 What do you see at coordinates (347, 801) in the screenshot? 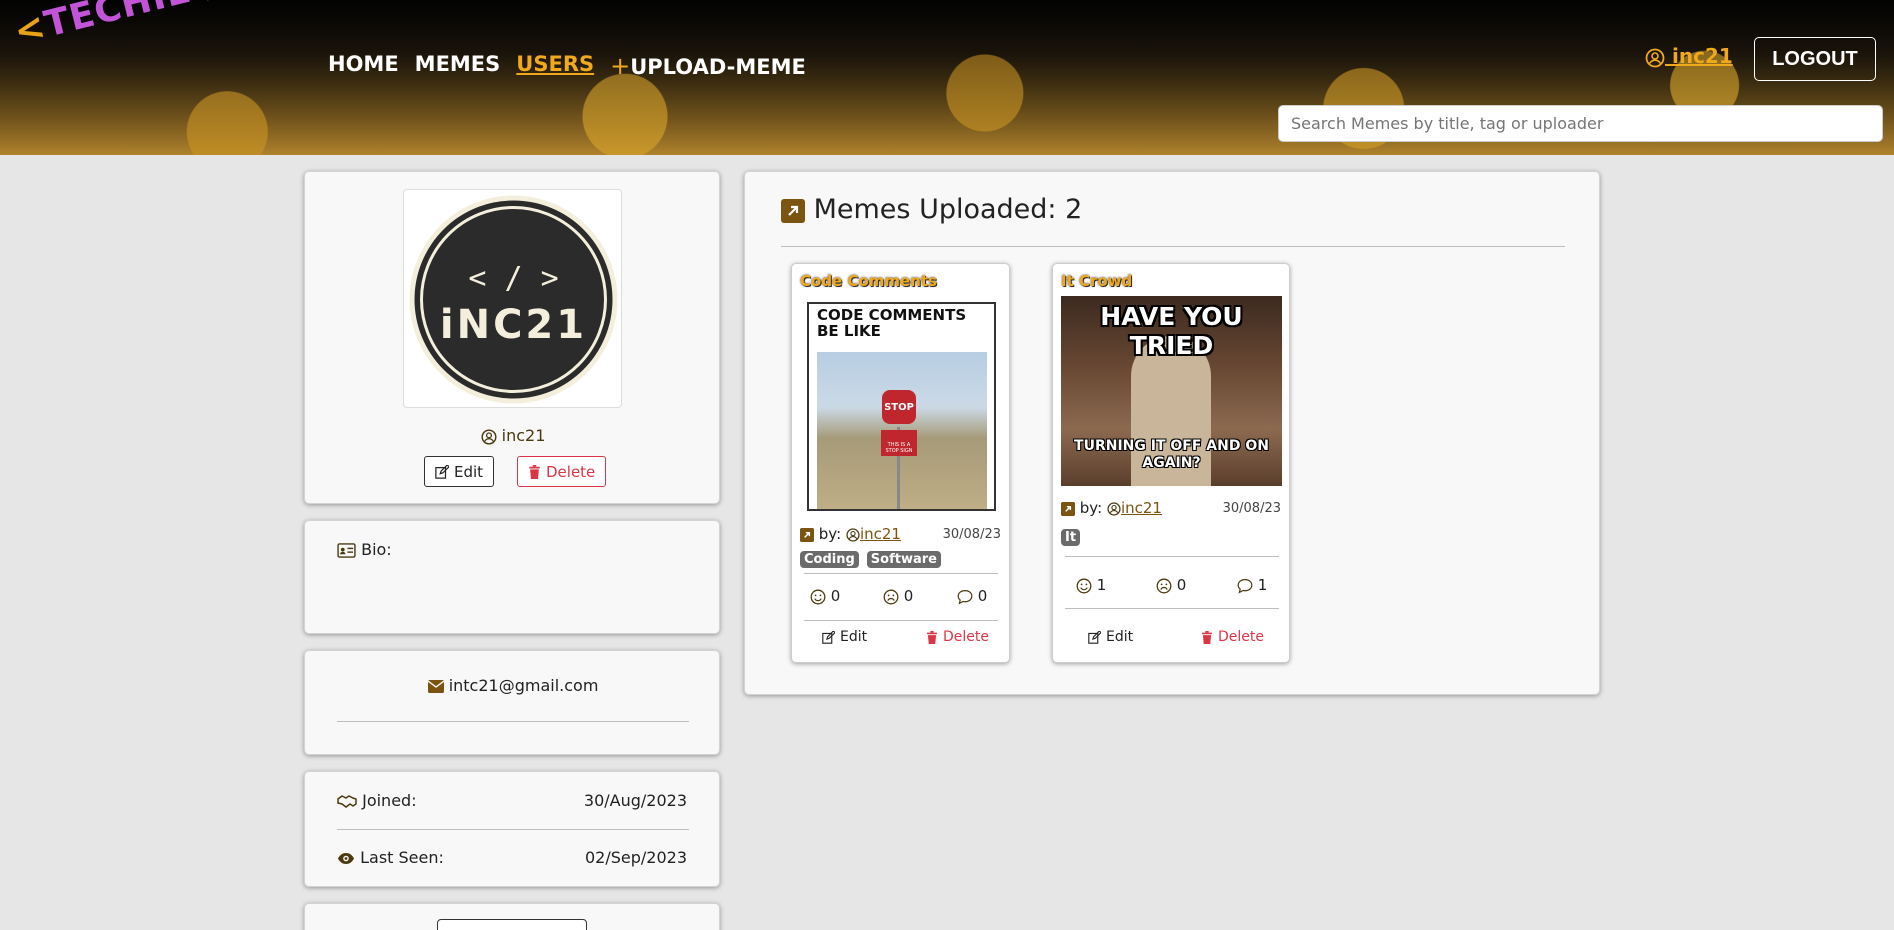
I see `handshake-icon` at bounding box center [347, 801].